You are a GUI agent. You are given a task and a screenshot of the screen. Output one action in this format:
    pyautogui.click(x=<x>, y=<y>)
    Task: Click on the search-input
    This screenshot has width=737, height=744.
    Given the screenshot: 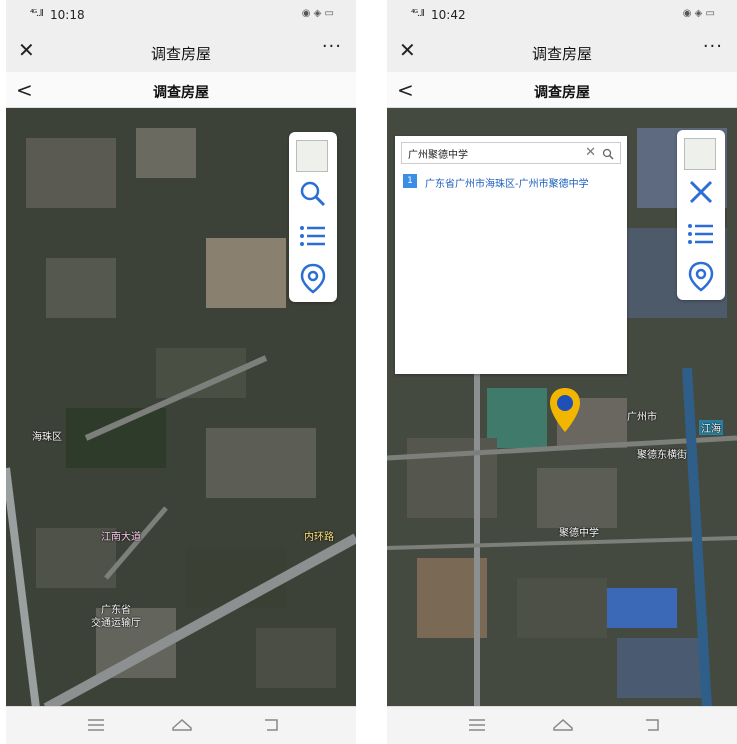 What is the action you would take?
    pyautogui.click(x=493, y=153)
    